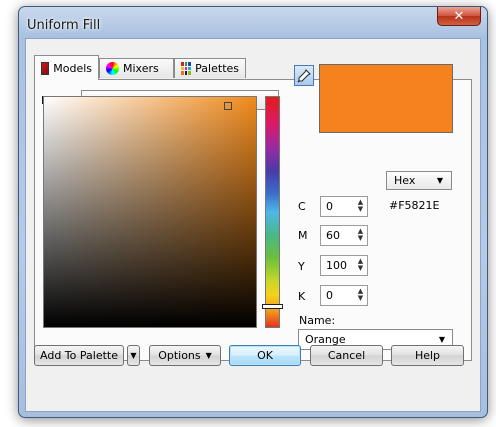 The width and height of the screenshot is (496, 427). What do you see at coordinates (302, 206) in the screenshot?
I see `cyan-label: C` at bounding box center [302, 206].